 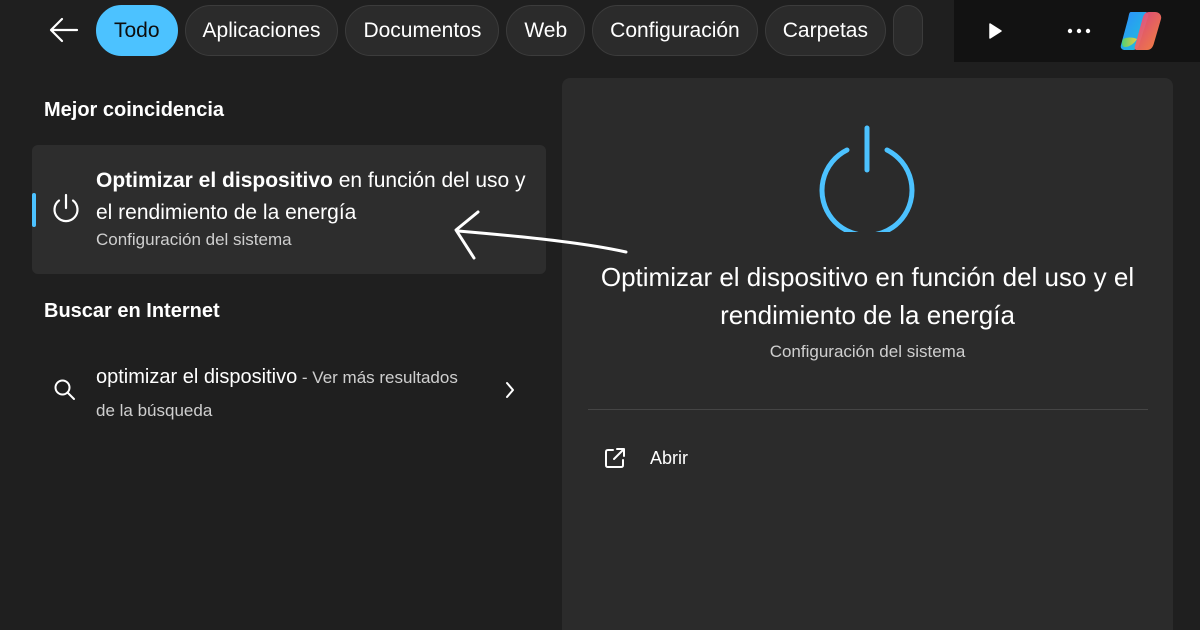 I want to click on web-search-heading: Buscar en Internet, so click(x=132, y=311).